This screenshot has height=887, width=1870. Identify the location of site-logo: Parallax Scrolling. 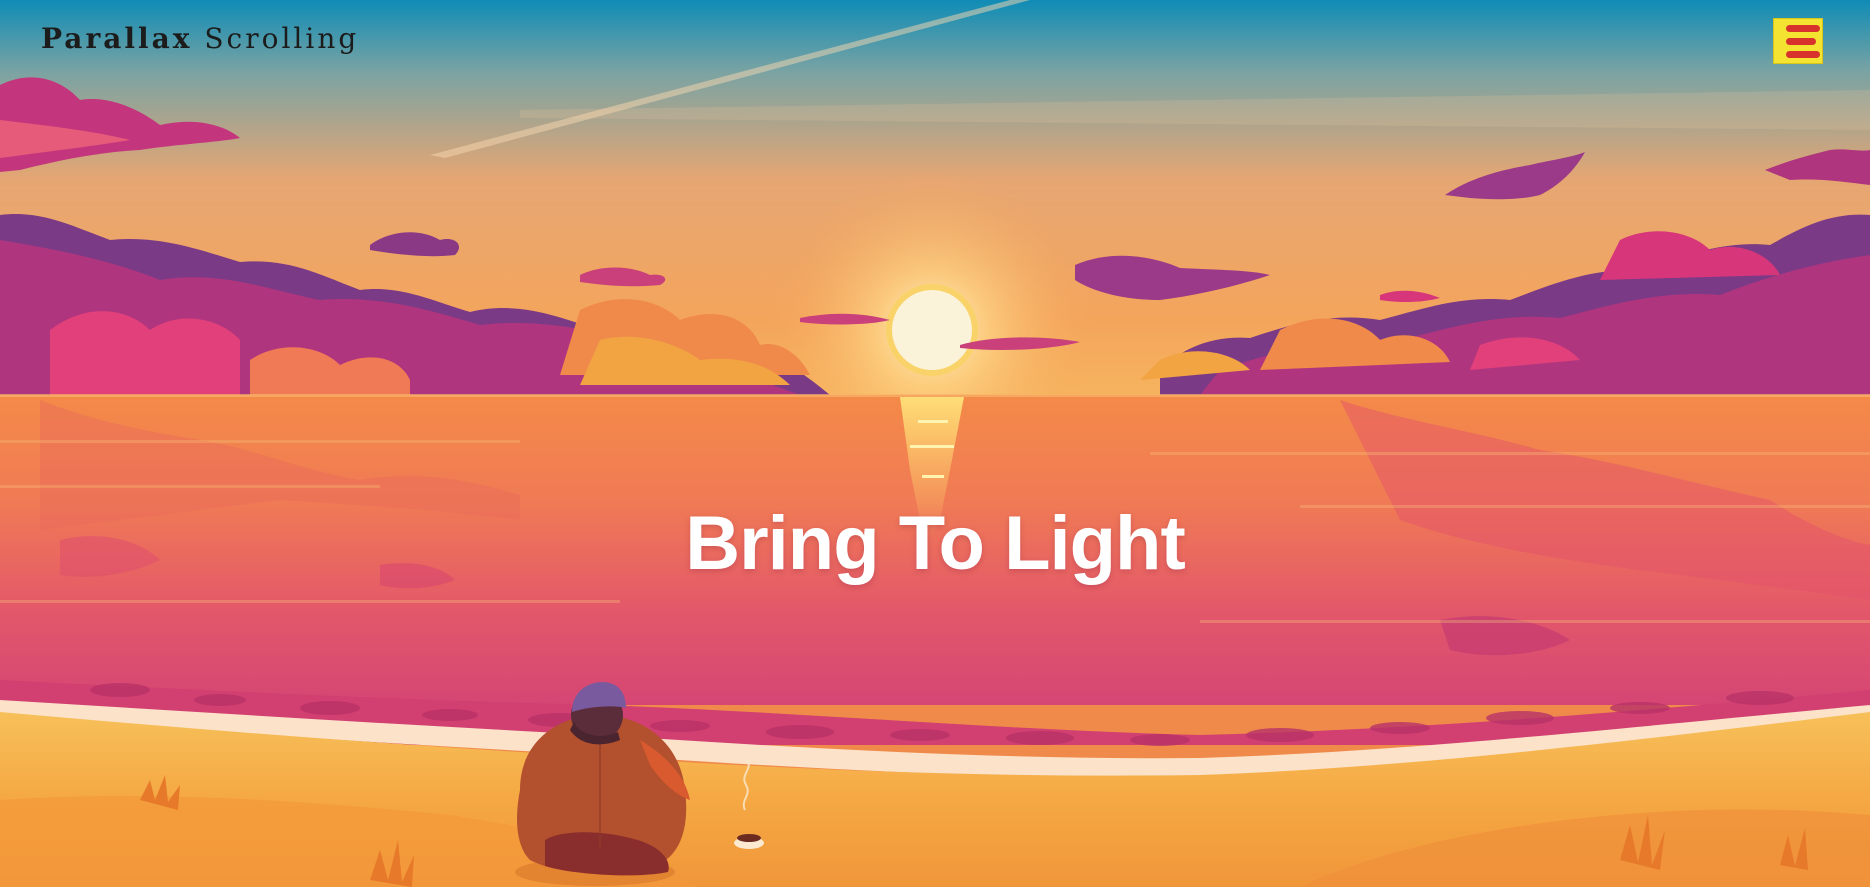
(200, 38).